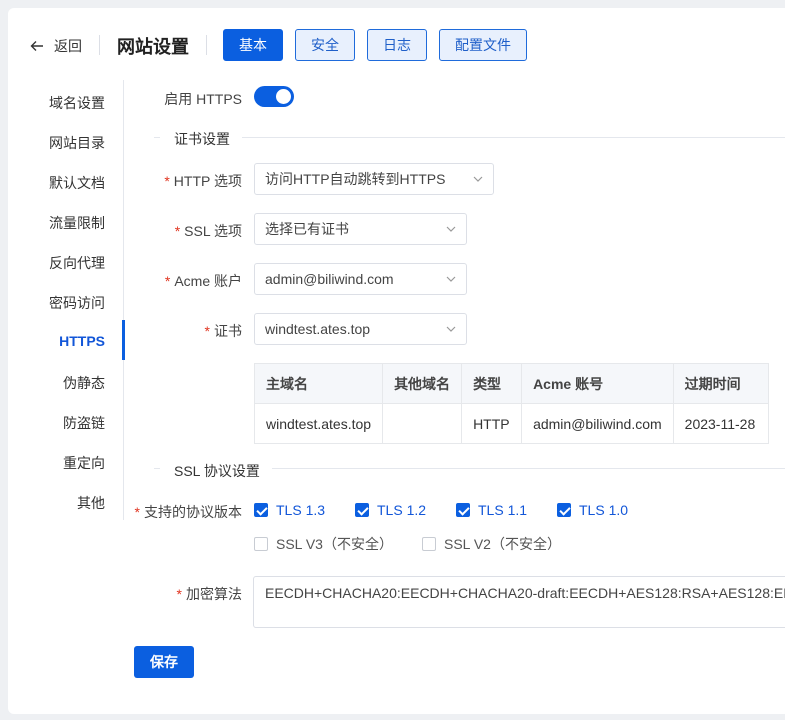 Image resolution: width=785 pixels, height=720 pixels. Describe the element at coordinates (283, 96) in the screenshot. I see `toggle-knob` at that location.